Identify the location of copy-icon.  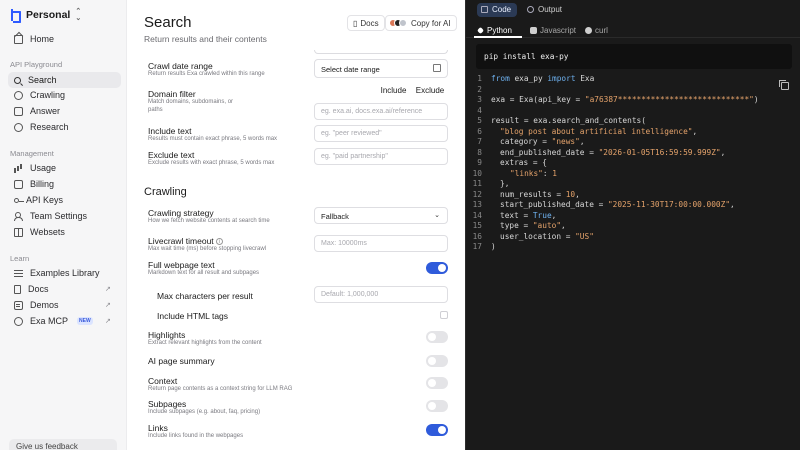
(784, 85).